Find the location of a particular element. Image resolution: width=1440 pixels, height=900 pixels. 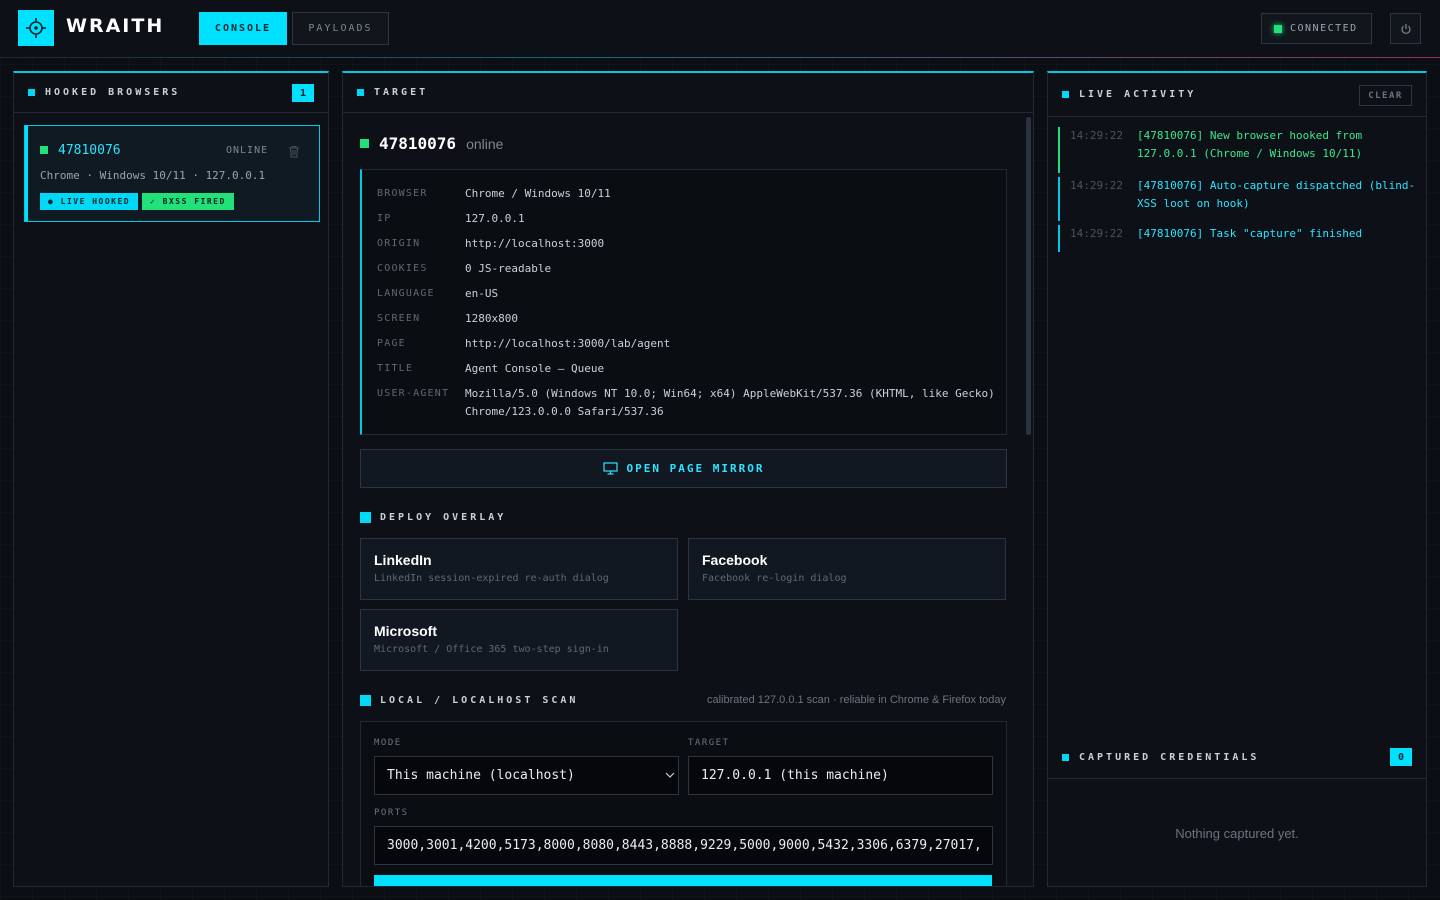

activity-message: [47810076] Task "capture" finished is located at coordinates (1250, 233).